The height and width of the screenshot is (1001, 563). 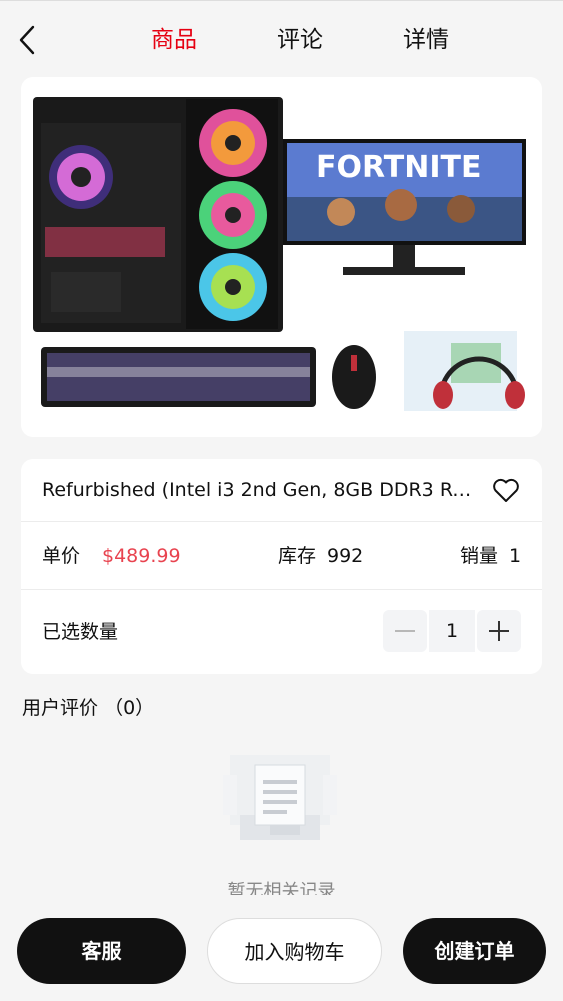 I want to click on quantity-value: 1, so click(x=452, y=631).